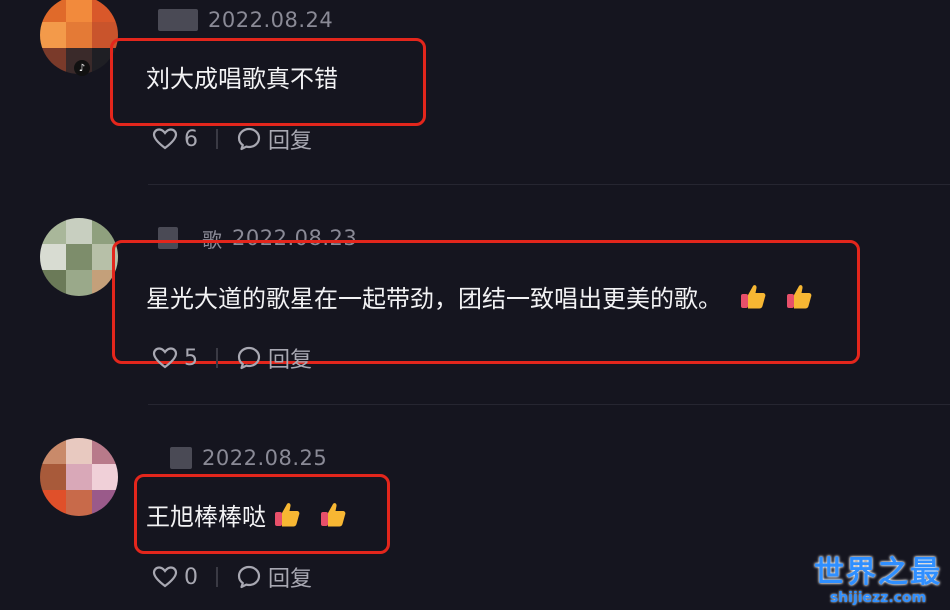 Image resolution: width=950 pixels, height=610 pixels. I want to click on comment-actions: 5 回复, so click(232, 358).